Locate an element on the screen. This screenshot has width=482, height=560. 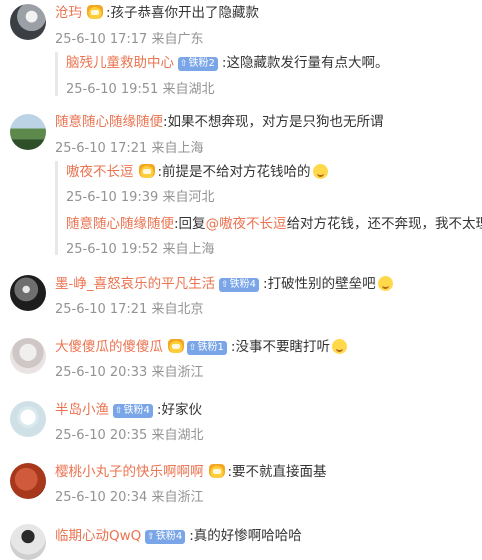
fan-badge: ⇧铁粉2 is located at coordinates (198, 64).